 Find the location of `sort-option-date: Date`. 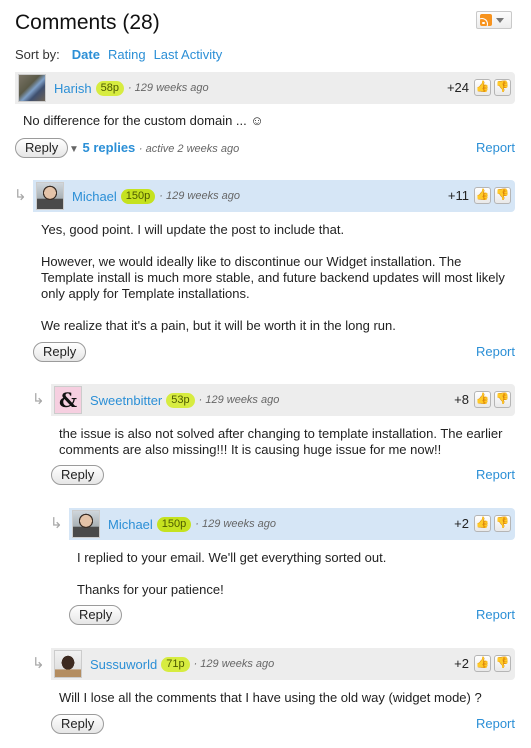

sort-option-date: Date is located at coordinates (86, 54).